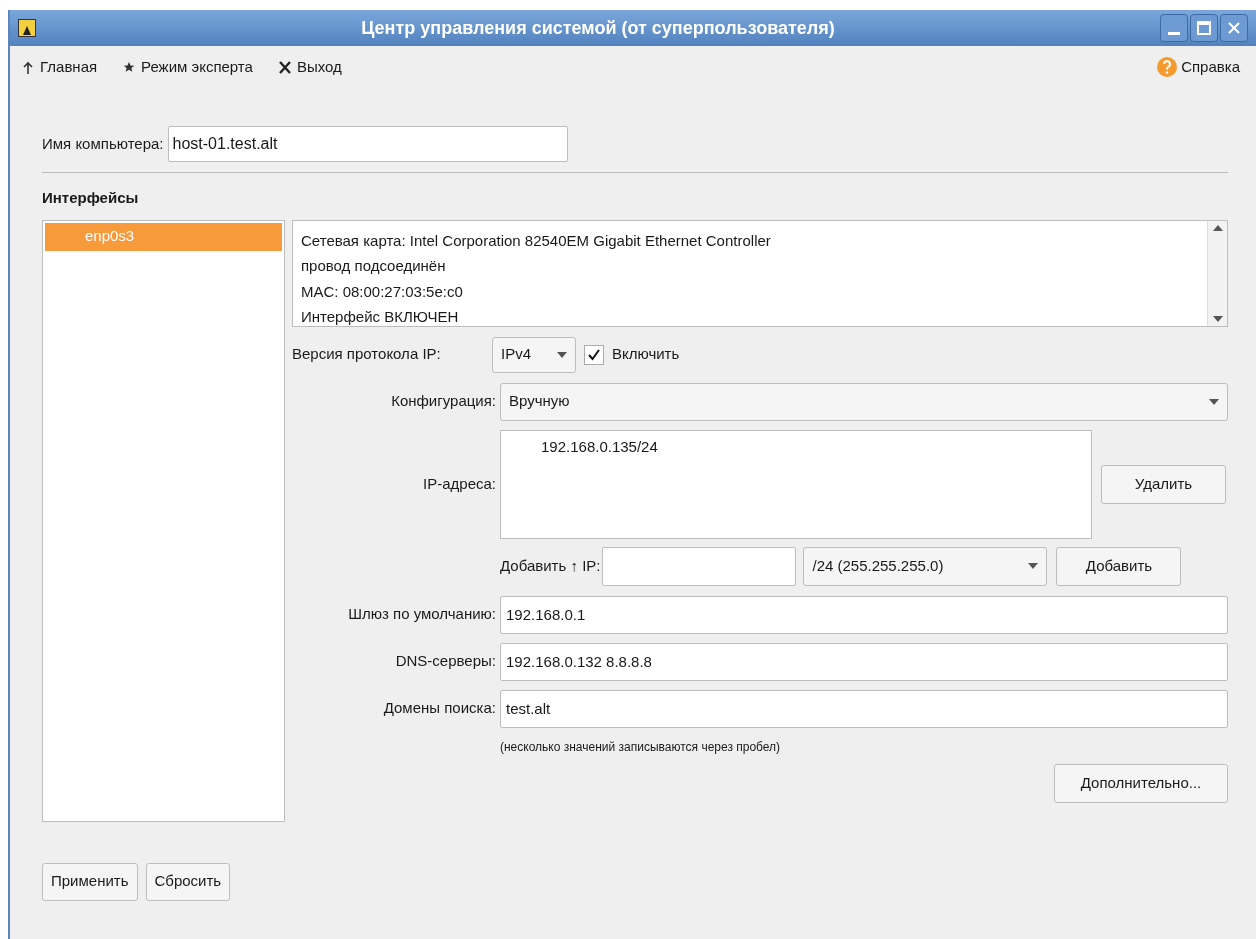 This screenshot has width=1256, height=939. What do you see at coordinates (816, 446) in the screenshot?
I see `ip-list-item: 192.168.0.135/24` at bounding box center [816, 446].